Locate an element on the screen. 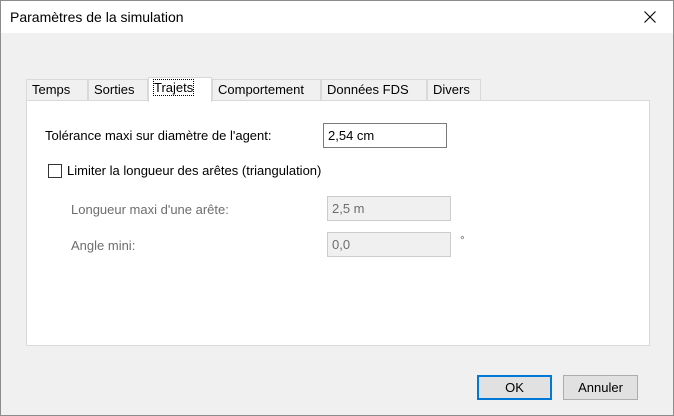 The height and width of the screenshot is (416, 674). tab-sorties: Sorties is located at coordinates (118, 90).